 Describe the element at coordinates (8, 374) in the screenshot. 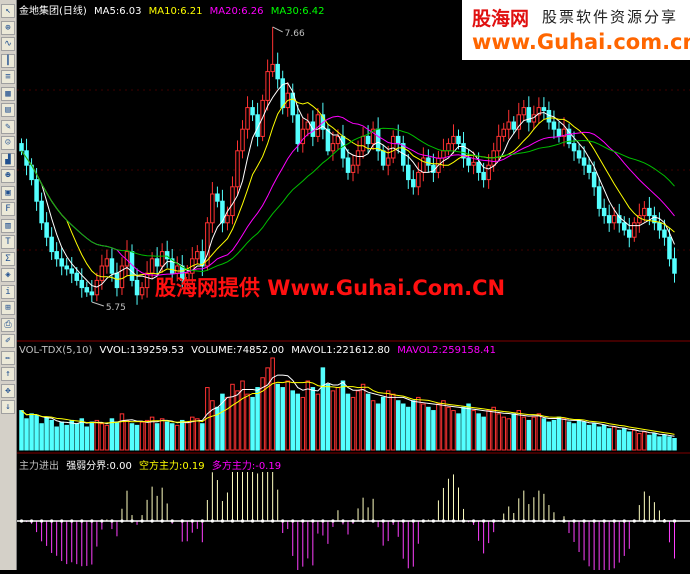

I see `up-arrow-icon: ↑` at that location.